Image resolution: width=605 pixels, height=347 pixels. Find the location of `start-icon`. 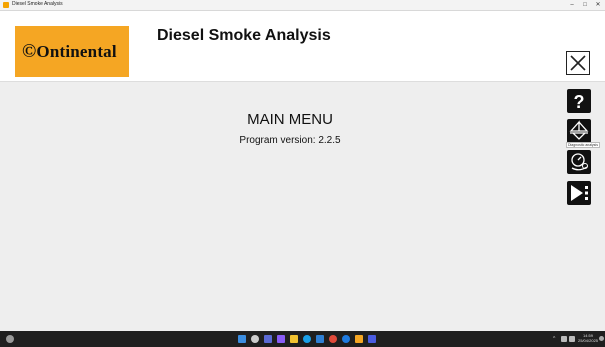

start-icon is located at coordinates (242, 339).